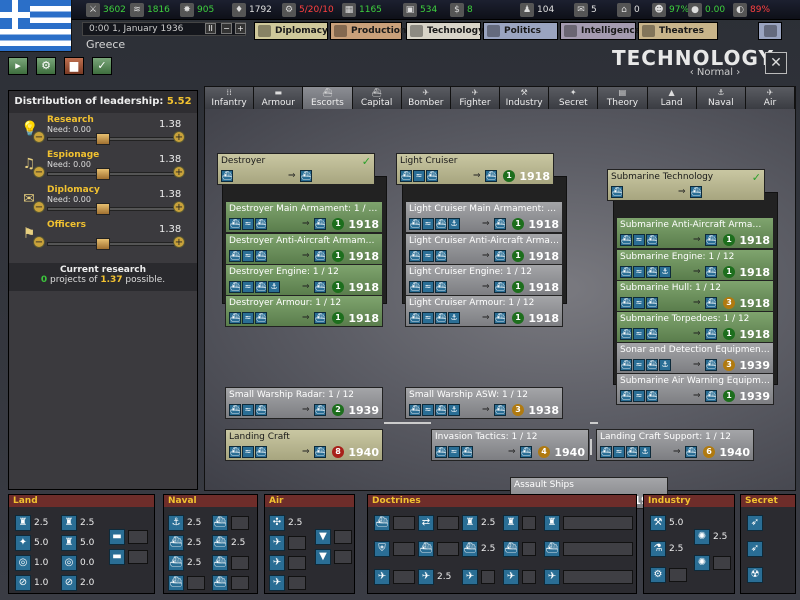  What do you see at coordinates (31, 543) in the screenshot?
I see `land-bonus-3: ✦ 5.0` at bounding box center [31, 543].